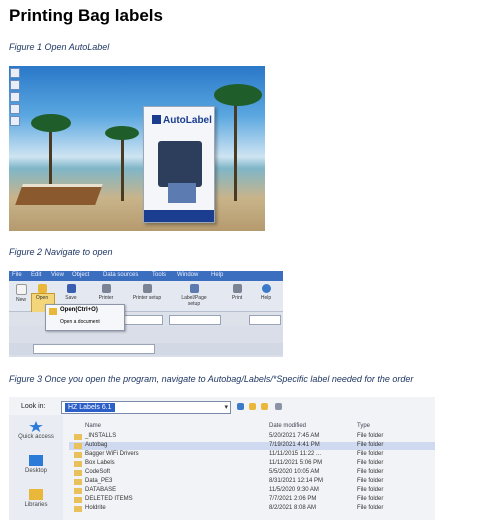 The width and height of the screenshot is (504, 521). I want to click on menu-view: View, so click(57, 275).